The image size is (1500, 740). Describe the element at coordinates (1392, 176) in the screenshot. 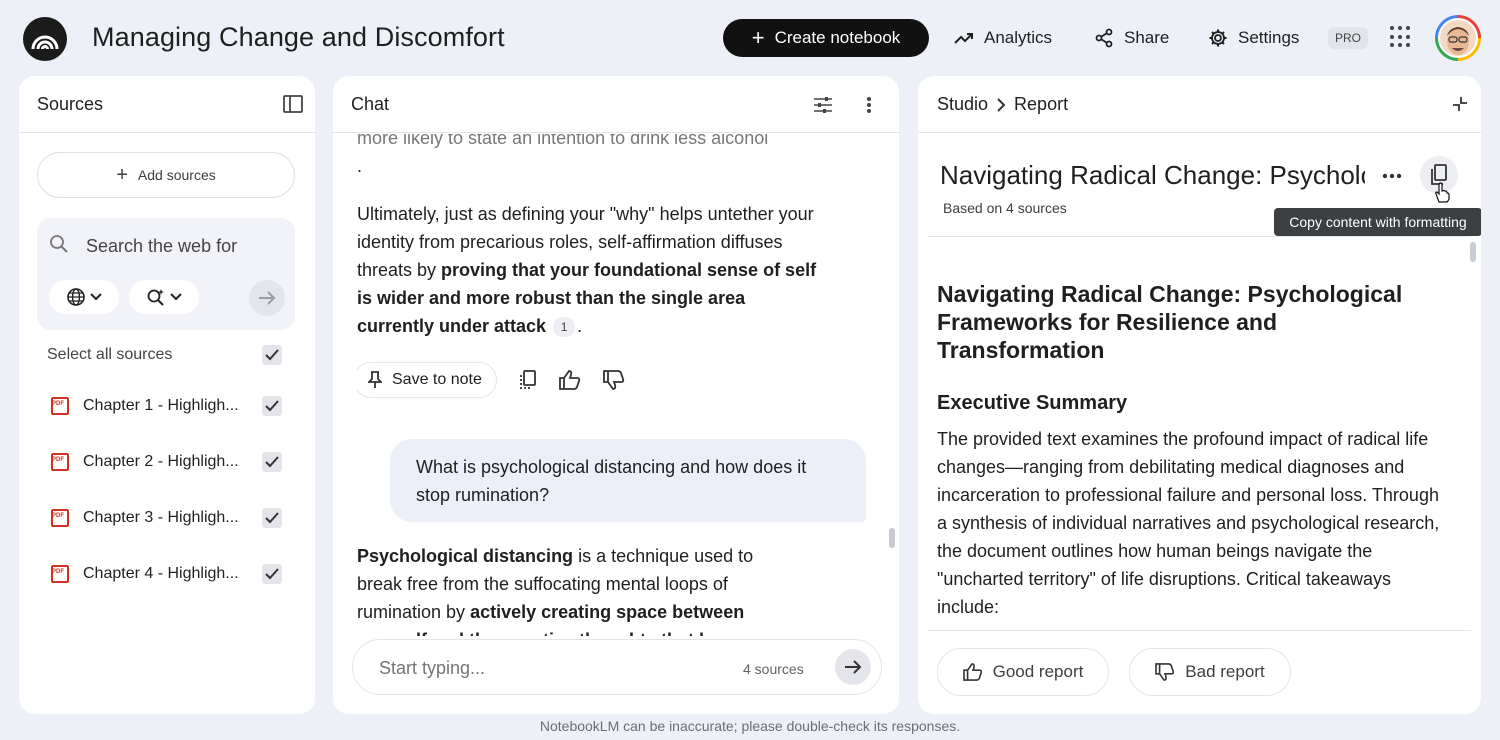

I see `more-horiz-icon` at that location.